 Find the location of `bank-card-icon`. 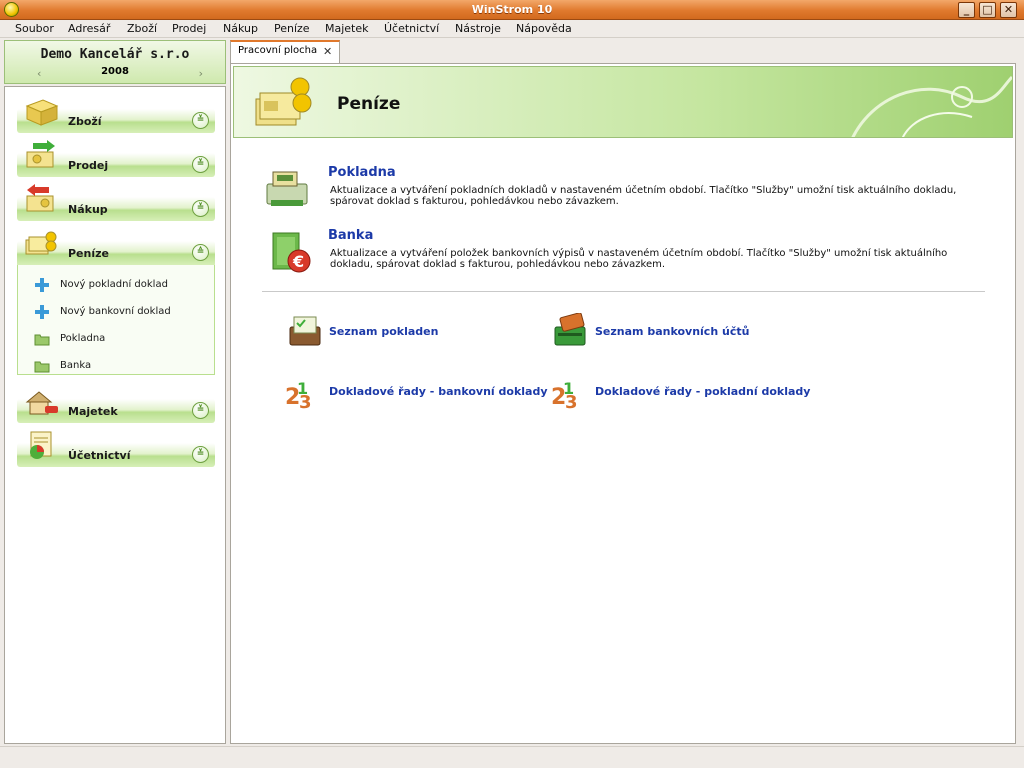

bank-card-icon is located at coordinates (570, 329).